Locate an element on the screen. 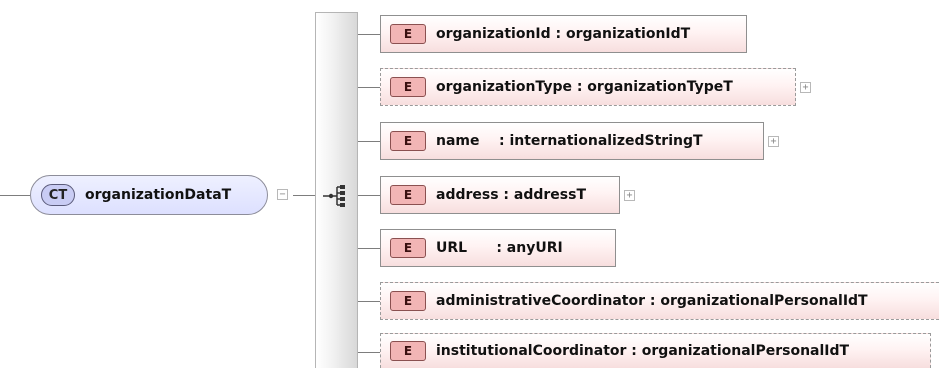 This screenshot has width=939, height=368. complex-type-badge: CT is located at coordinates (58, 195).